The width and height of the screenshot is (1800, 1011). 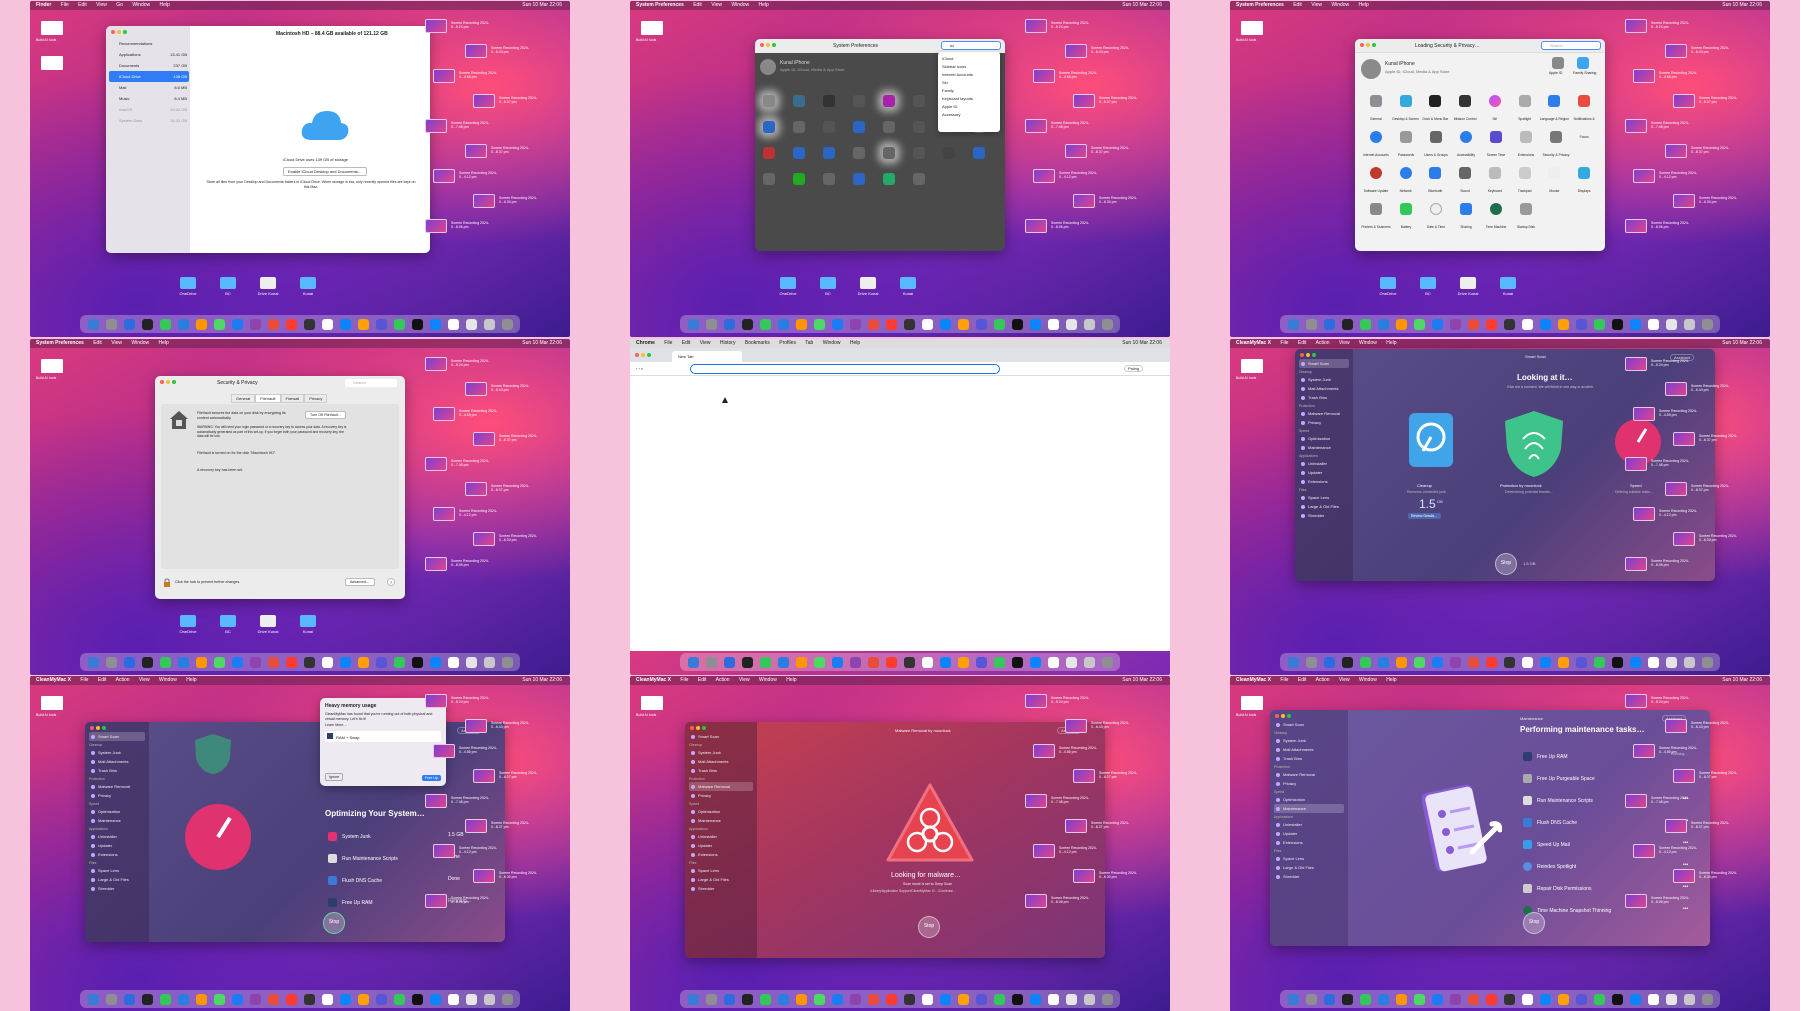 What do you see at coordinates (123, 680) in the screenshot?
I see `menu-item: Action` at bounding box center [123, 680].